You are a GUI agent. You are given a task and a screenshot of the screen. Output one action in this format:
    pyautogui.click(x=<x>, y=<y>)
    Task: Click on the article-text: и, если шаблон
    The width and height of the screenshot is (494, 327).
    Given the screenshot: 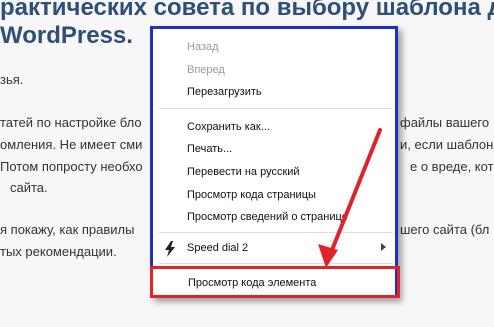 What is the action you would take?
    pyautogui.click(x=447, y=144)
    